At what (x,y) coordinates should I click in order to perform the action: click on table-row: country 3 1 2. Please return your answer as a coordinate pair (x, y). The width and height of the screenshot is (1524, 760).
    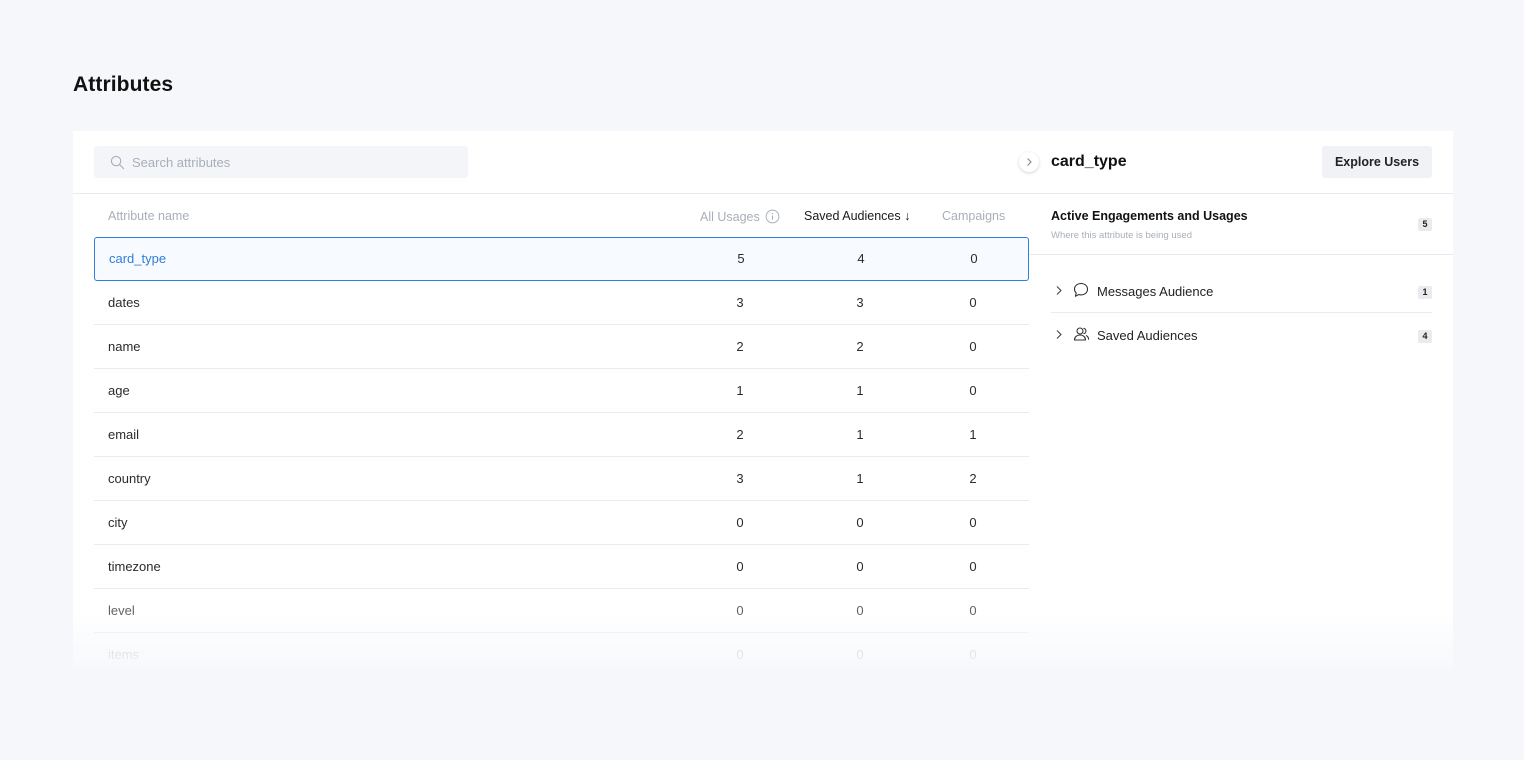
    Looking at the image, I should click on (561, 479).